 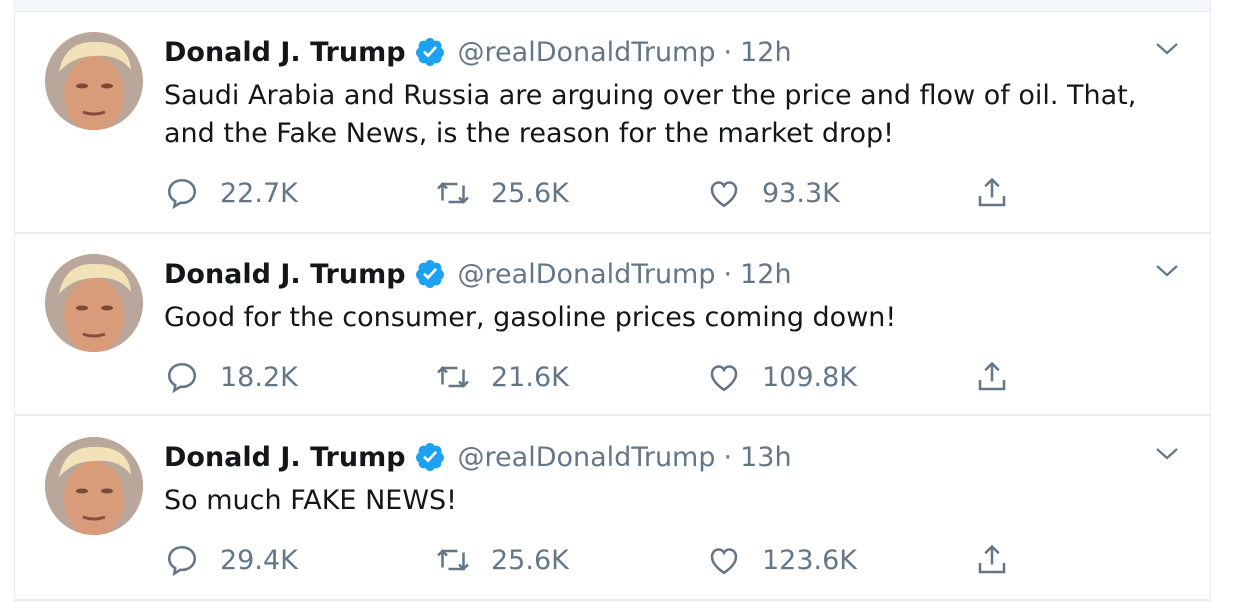 I want to click on like-count: 123.6K, so click(x=810, y=560).